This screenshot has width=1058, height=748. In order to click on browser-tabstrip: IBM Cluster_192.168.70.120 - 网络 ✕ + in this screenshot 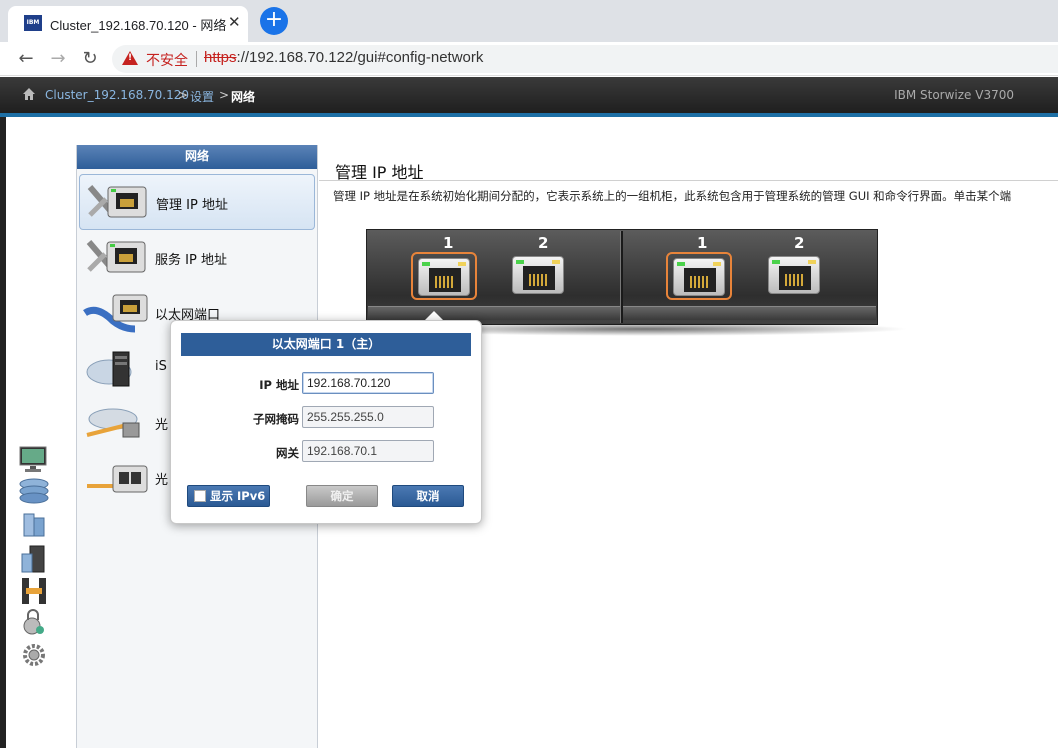, I will do `click(529, 21)`.